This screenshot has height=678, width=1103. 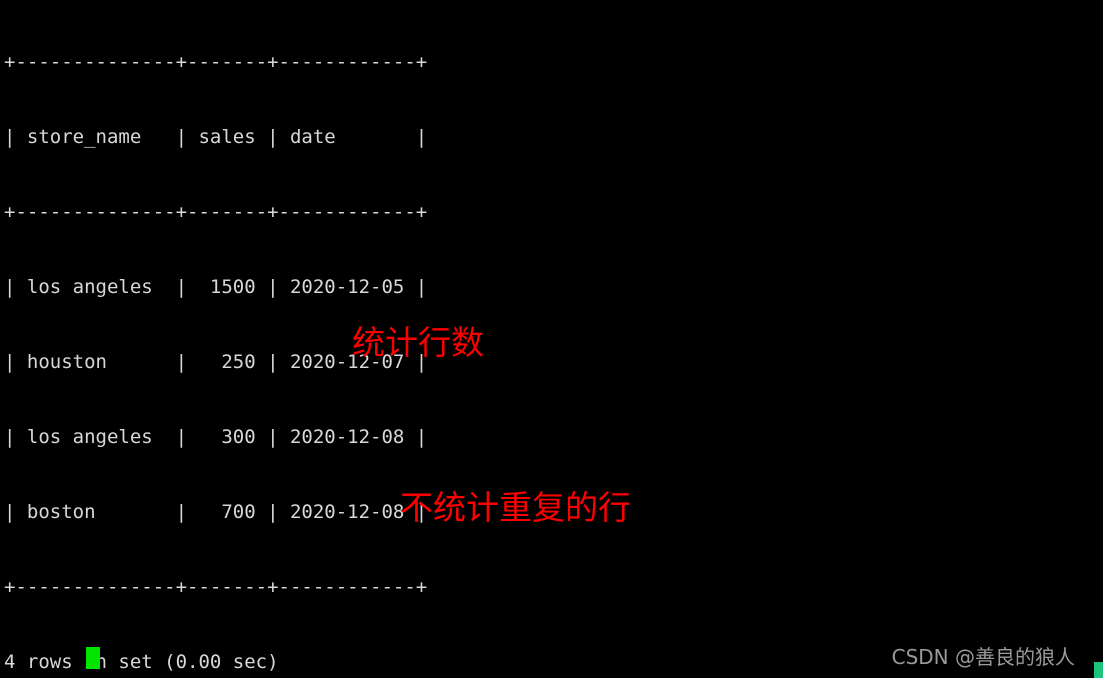 I want to click on output-line: | los angeles | 1500 | 2020-12-05 |, so click(x=216, y=287).